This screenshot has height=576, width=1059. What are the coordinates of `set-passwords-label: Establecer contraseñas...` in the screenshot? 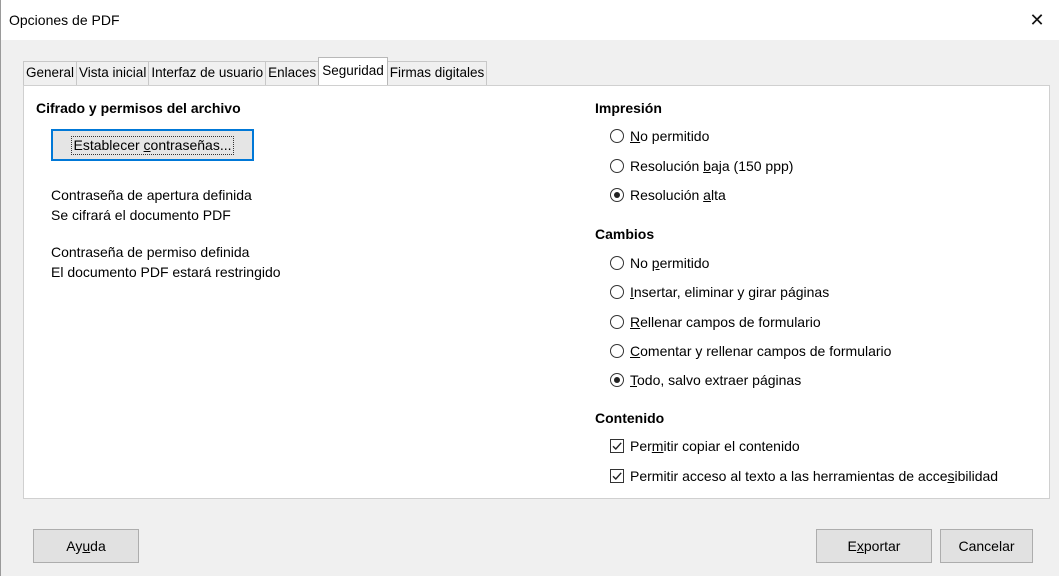 It's located at (152, 145).